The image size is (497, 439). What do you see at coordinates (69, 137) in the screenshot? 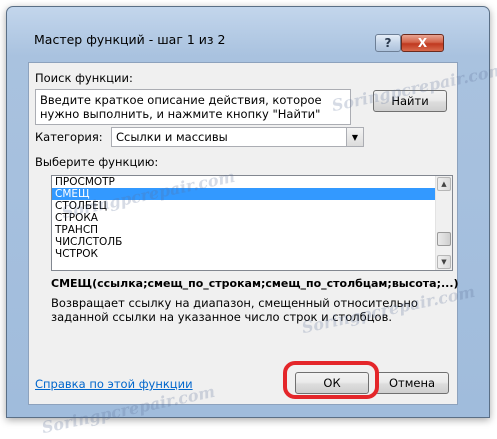
I see `category-label: Категория:` at bounding box center [69, 137].